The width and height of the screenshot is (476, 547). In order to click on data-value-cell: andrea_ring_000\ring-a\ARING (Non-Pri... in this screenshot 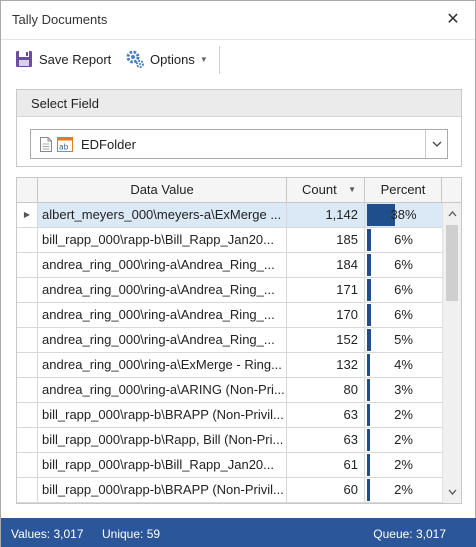, I will do `click(162, 390)`.